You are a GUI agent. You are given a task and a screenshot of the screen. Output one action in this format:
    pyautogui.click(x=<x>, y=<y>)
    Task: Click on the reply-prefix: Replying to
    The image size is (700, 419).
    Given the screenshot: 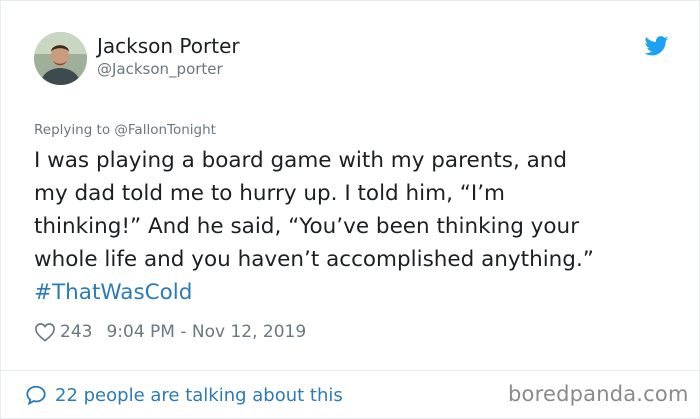 What is the action you would take?
    pyautogui.click(x=72, y=130)
    